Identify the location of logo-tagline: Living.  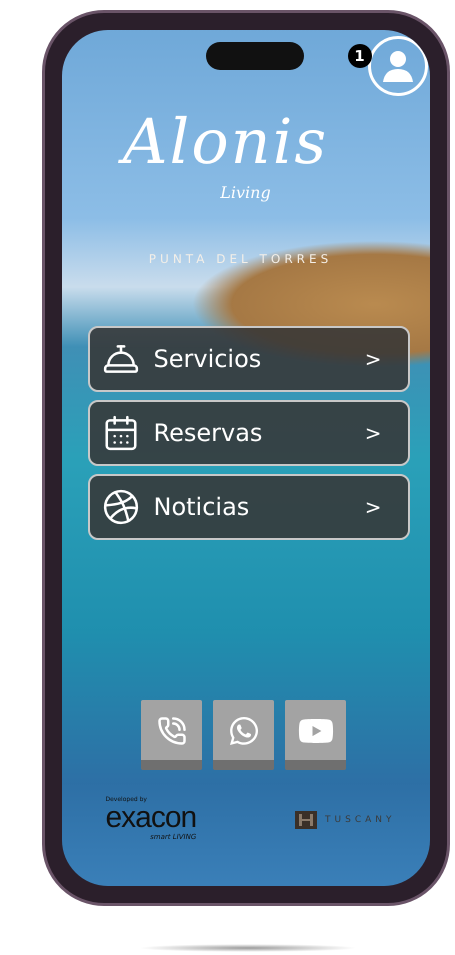
(245, 192).